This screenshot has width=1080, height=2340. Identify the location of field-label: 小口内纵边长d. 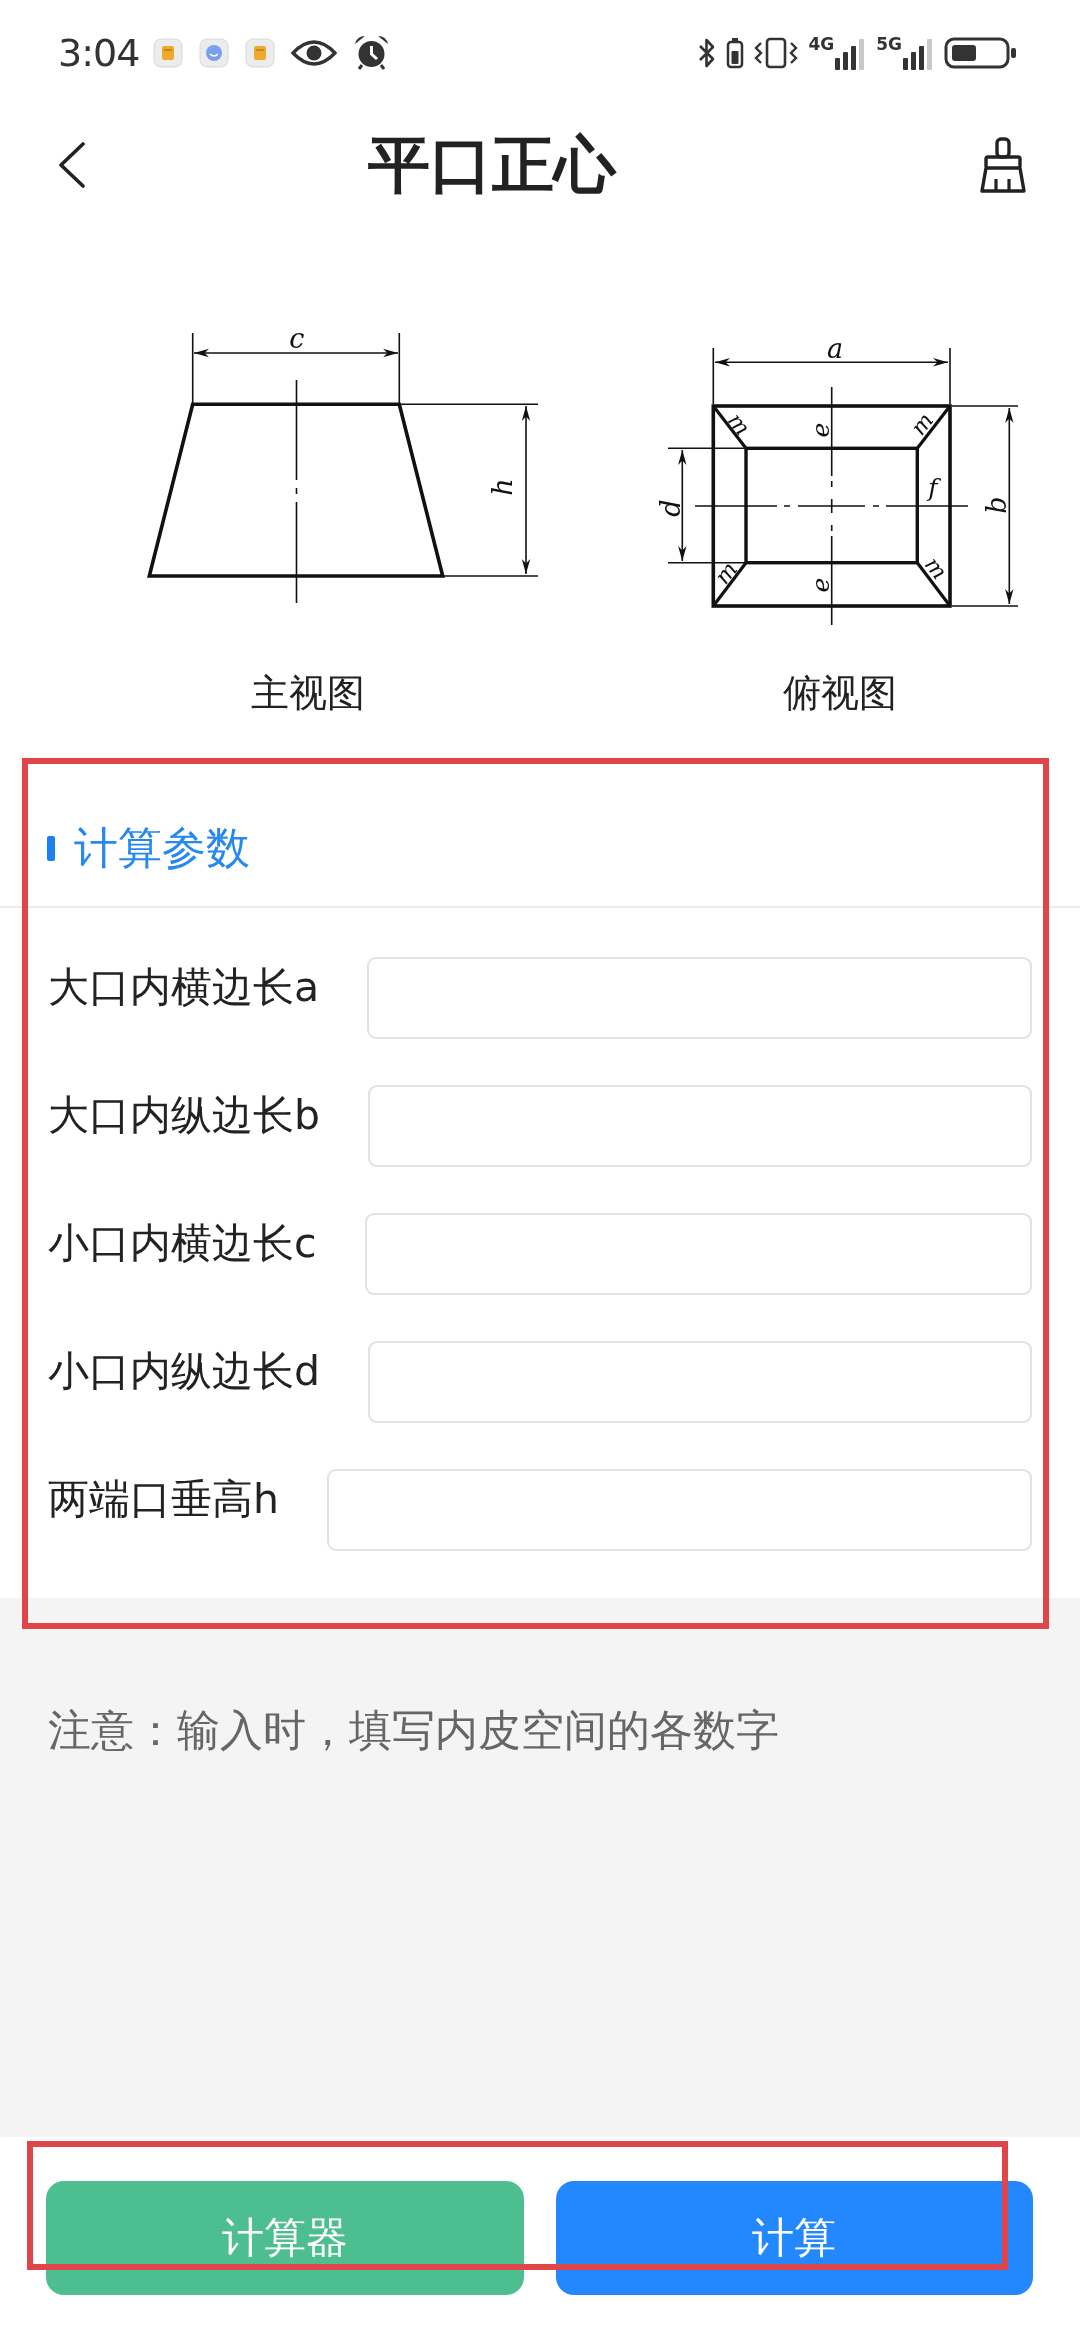
(184, 1371).